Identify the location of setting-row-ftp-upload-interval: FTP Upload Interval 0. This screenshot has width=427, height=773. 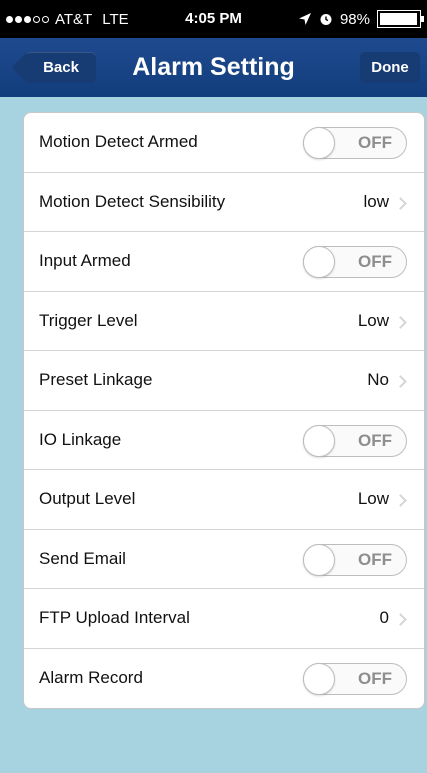
(224, 619).